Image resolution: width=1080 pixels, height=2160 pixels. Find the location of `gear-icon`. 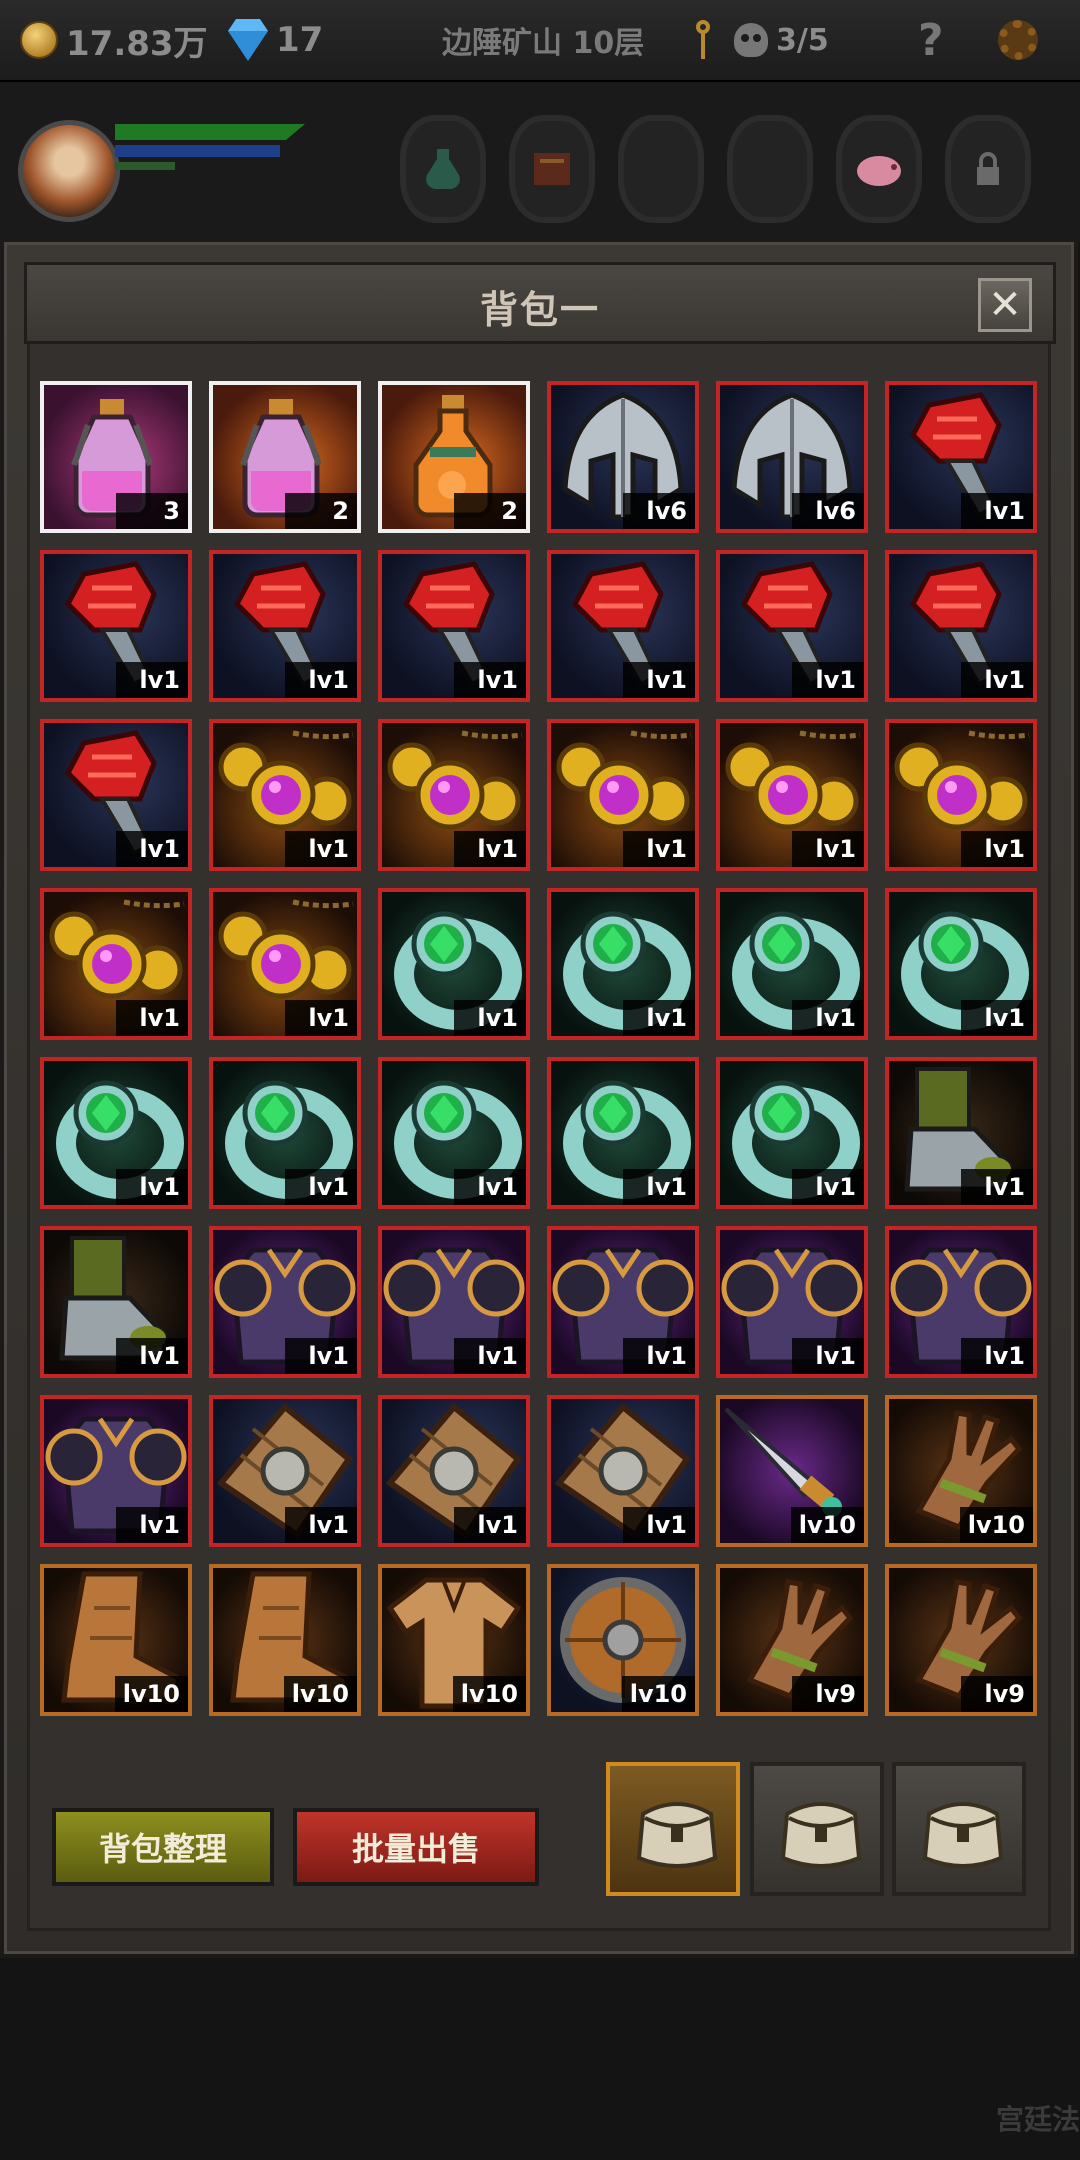

gear-icon is located at coordinates (1018, 40).